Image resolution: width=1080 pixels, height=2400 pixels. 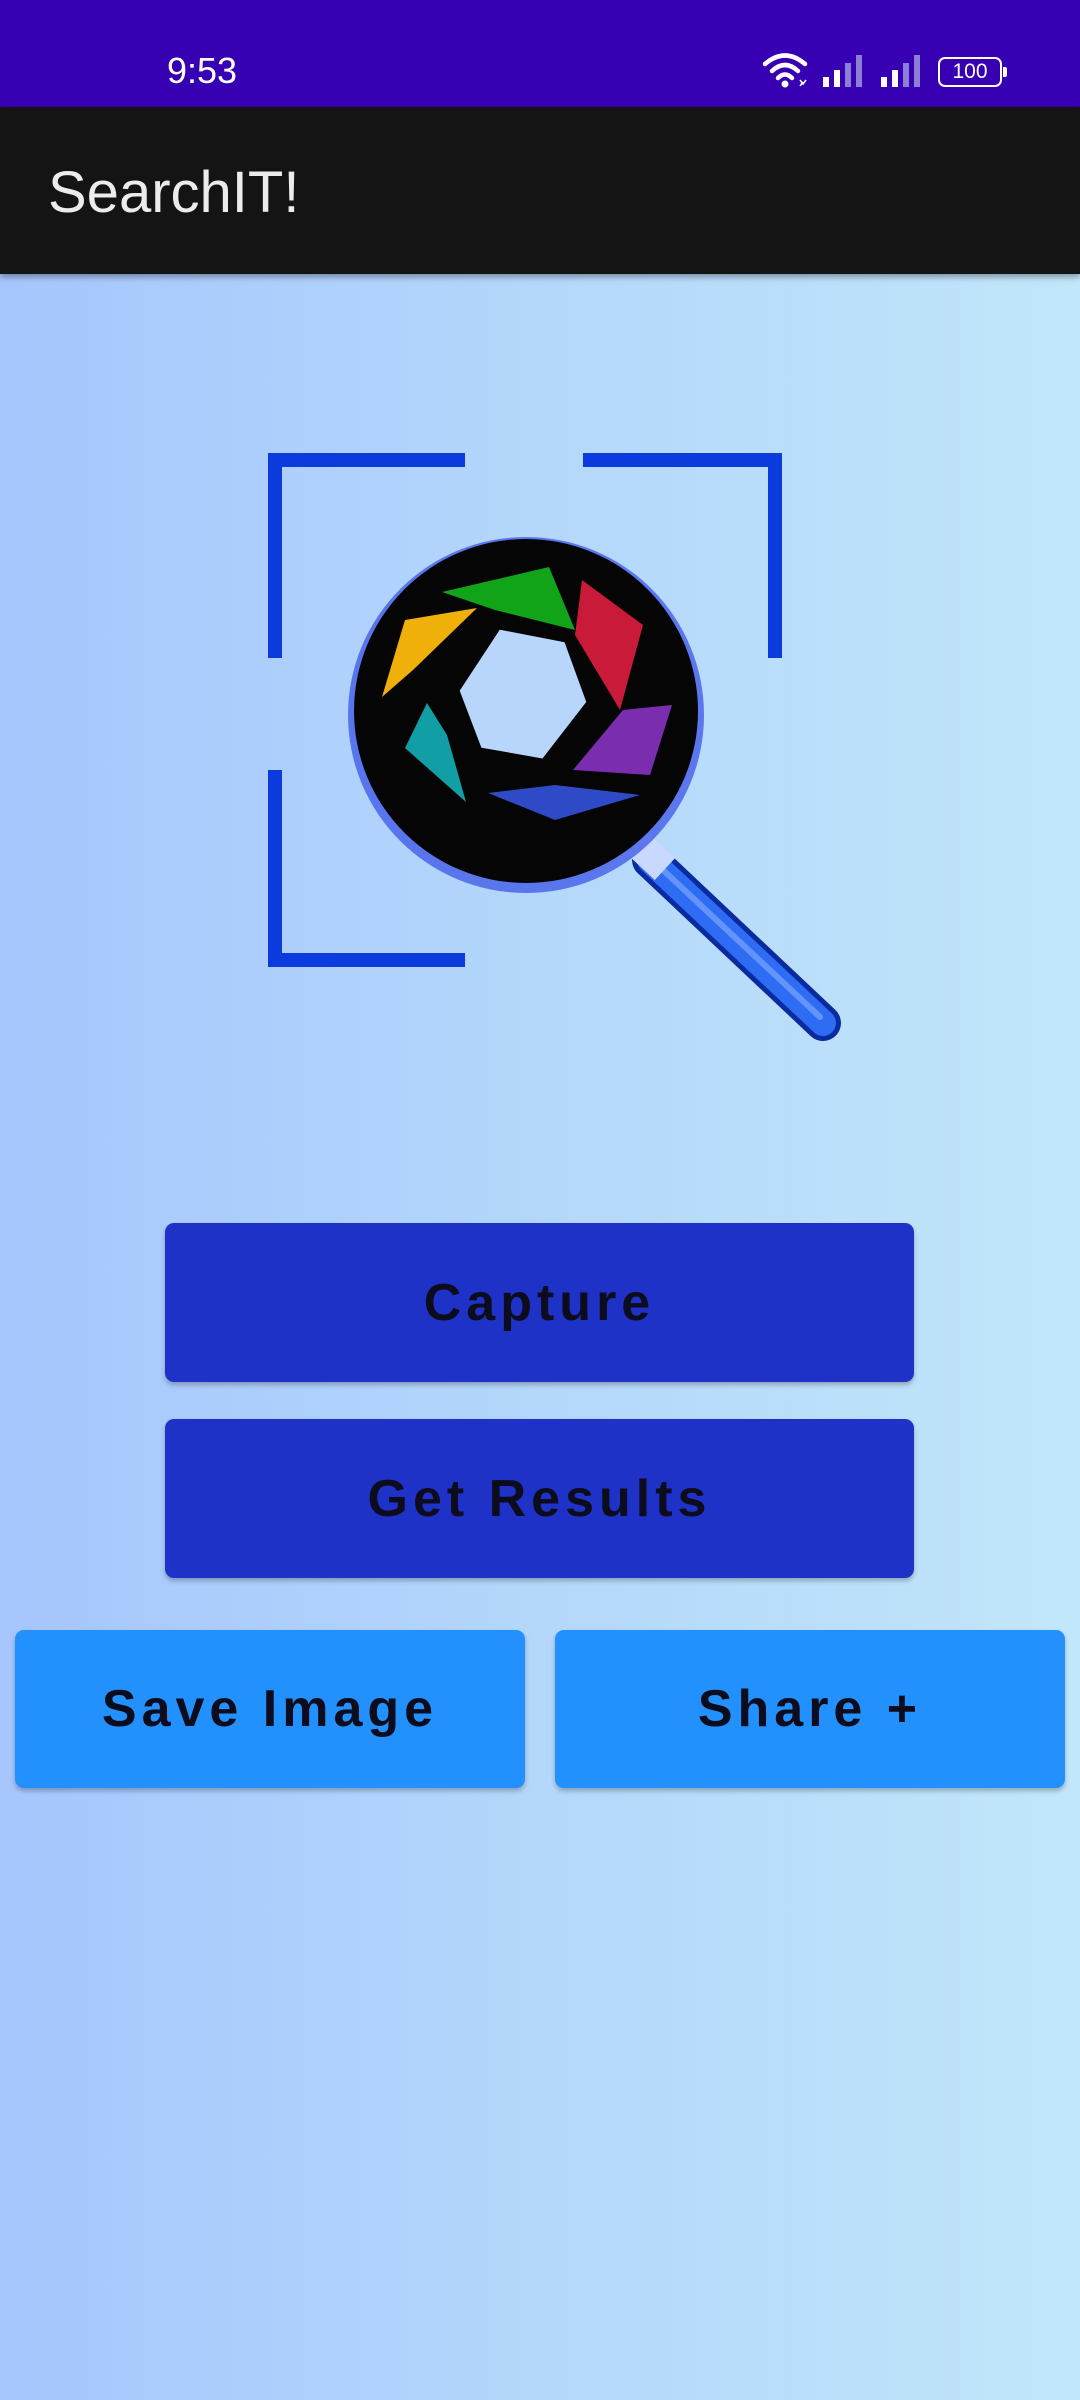 I want to click on battery-icon: 100, so click(x=972, y=72).